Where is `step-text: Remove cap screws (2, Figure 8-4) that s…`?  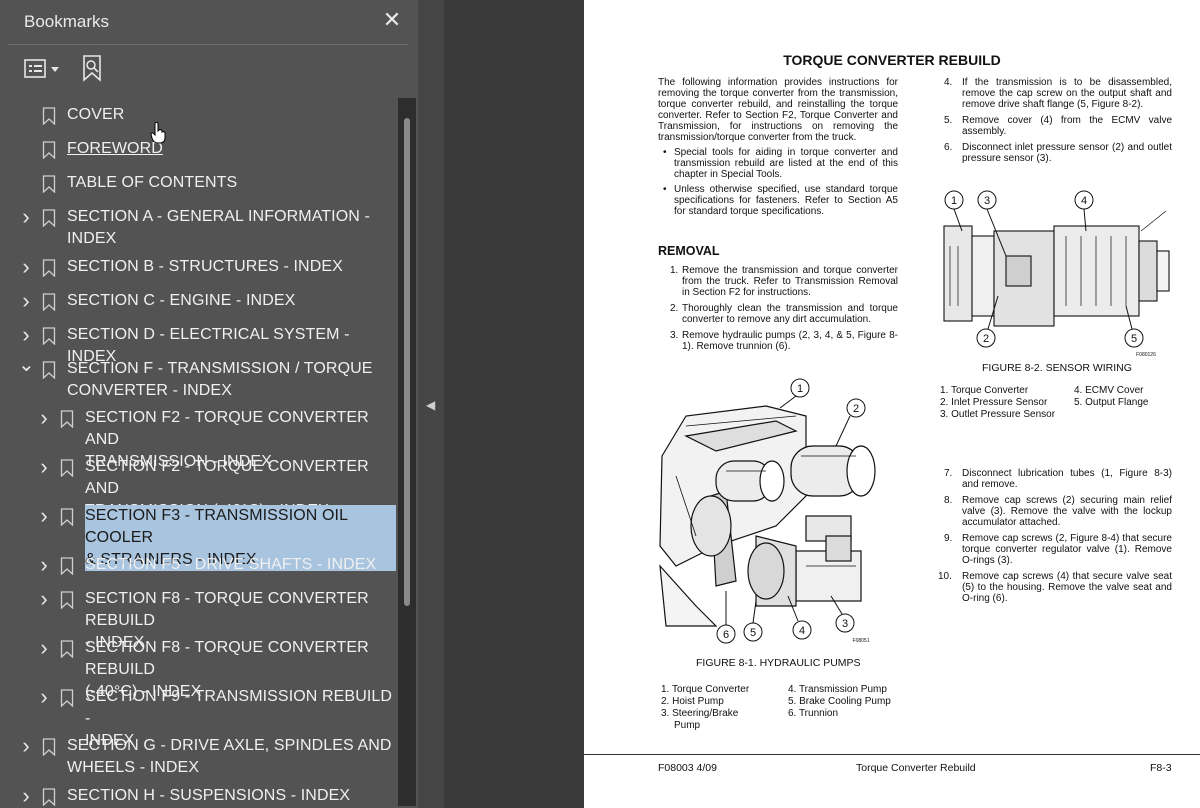
step-text: Remove cap screws (2, Figure 8-4) that s… is located at coordinates (1067, 549).